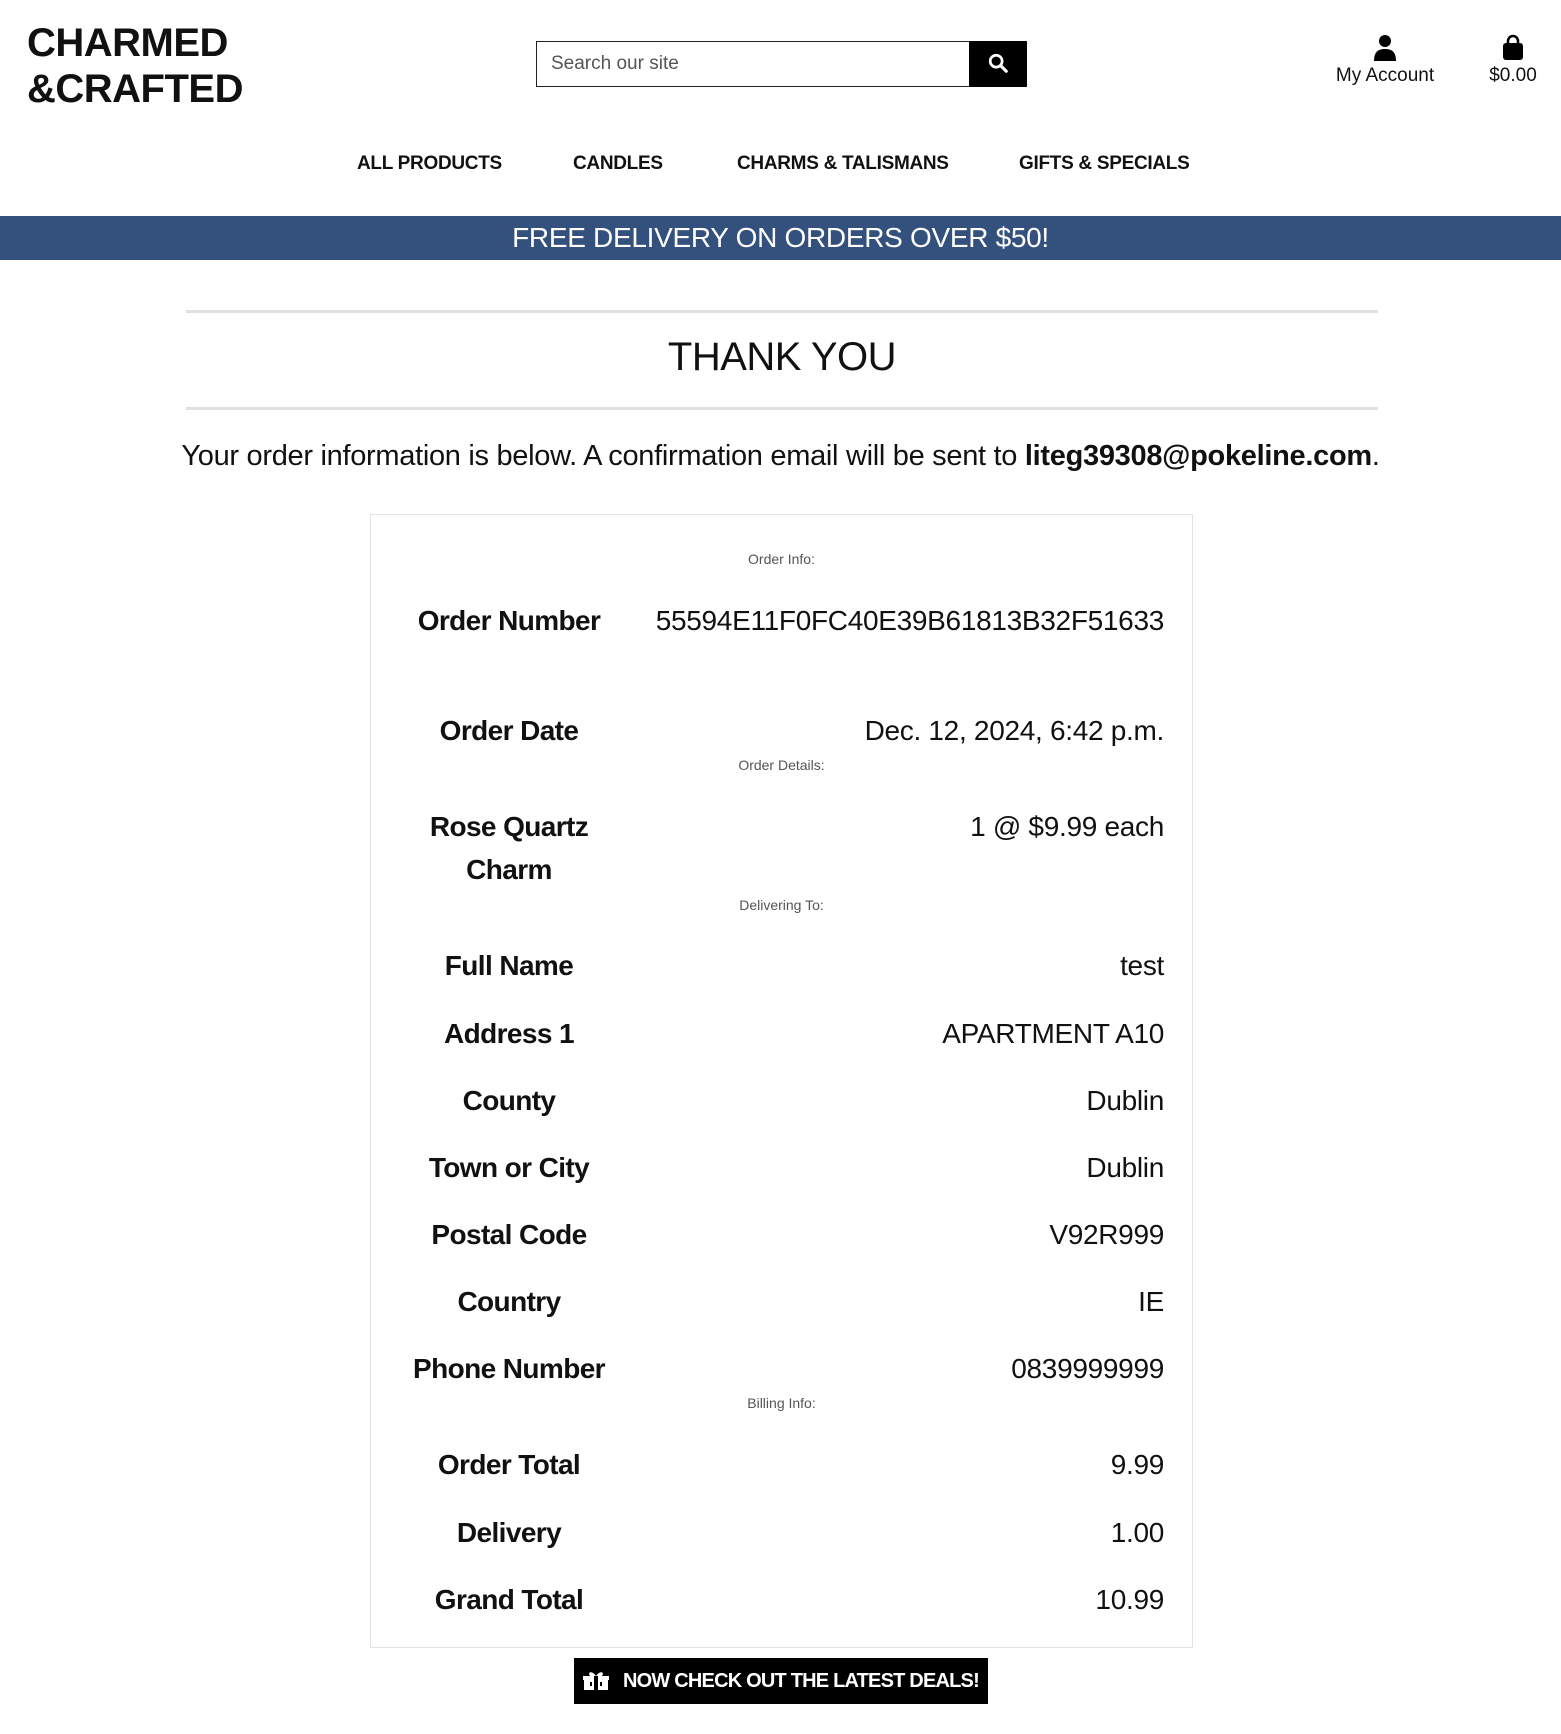  I want to click on postal-code-value: V92R999, so click(1106, 1234).